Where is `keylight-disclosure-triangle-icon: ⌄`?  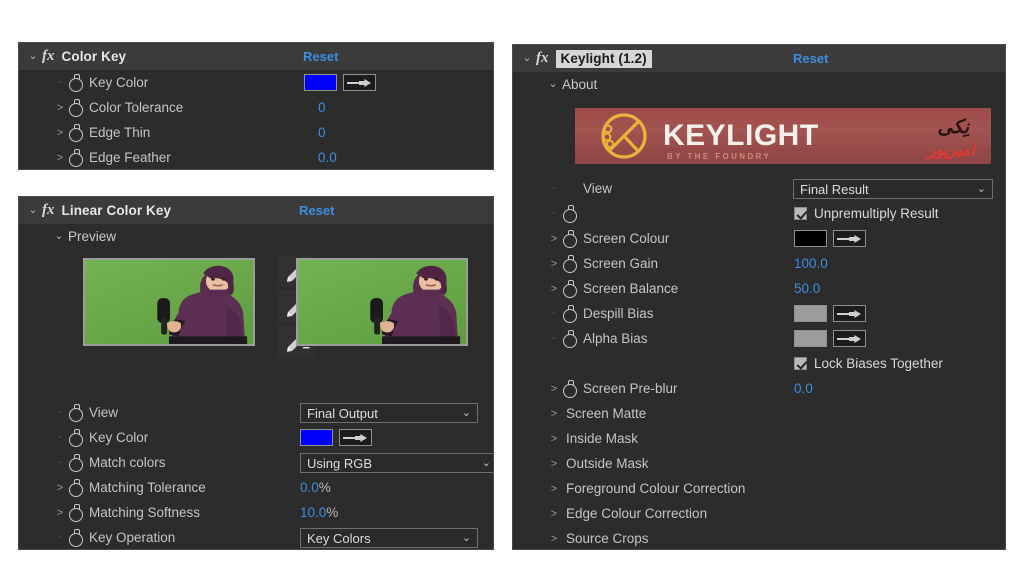
keylight-disclosure-triangle-icon: ⌄ is located at coordinates (527, 58).